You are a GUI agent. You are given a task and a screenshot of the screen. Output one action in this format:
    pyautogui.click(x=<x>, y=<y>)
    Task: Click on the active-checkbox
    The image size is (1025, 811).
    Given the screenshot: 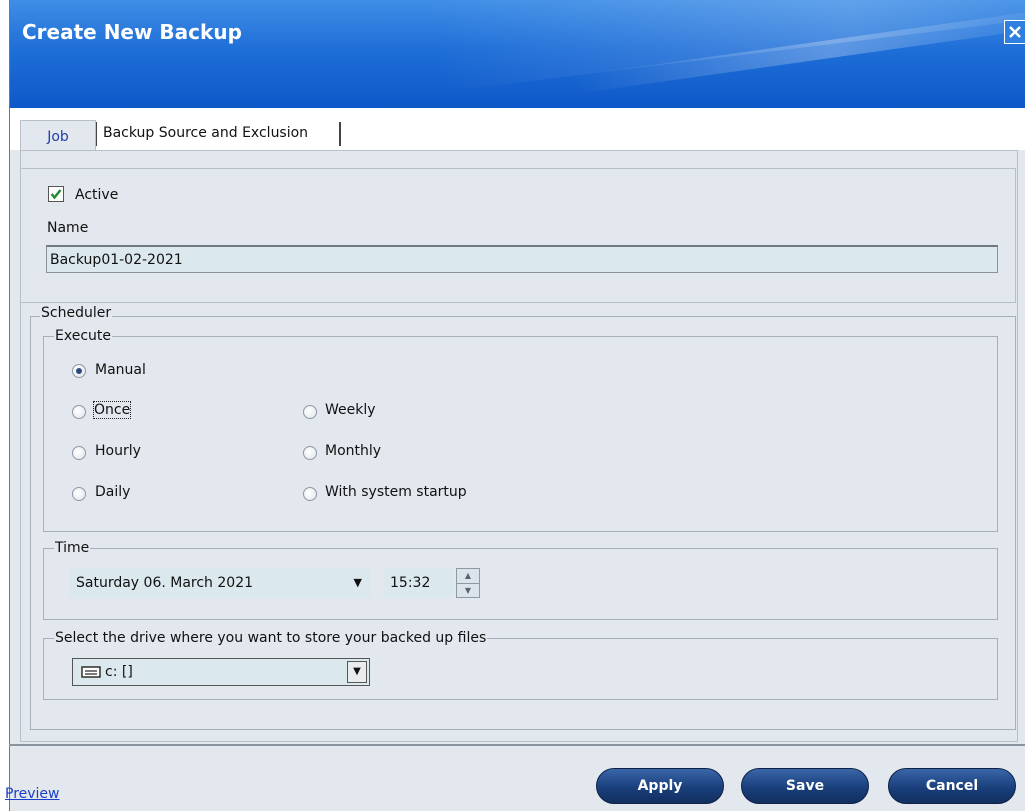 What is the action you would take?
    pyautogui.click(x=56, y=194)
    